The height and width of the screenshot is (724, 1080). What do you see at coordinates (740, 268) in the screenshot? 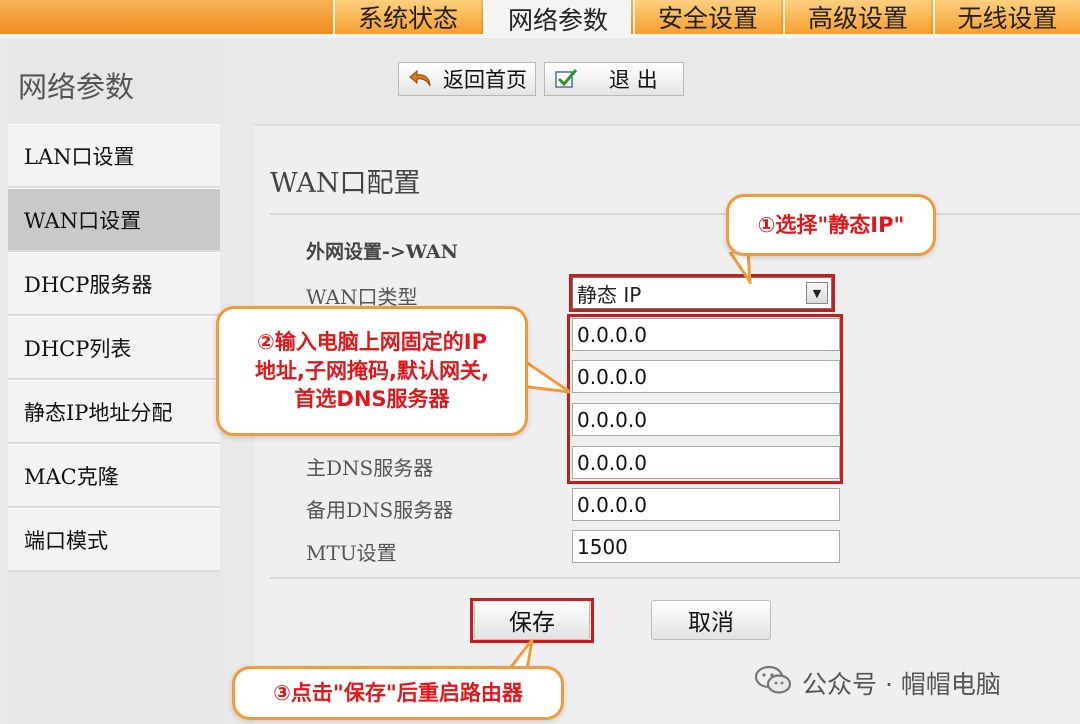
I see `callout-1-tail` at bounding box center [740, 268].